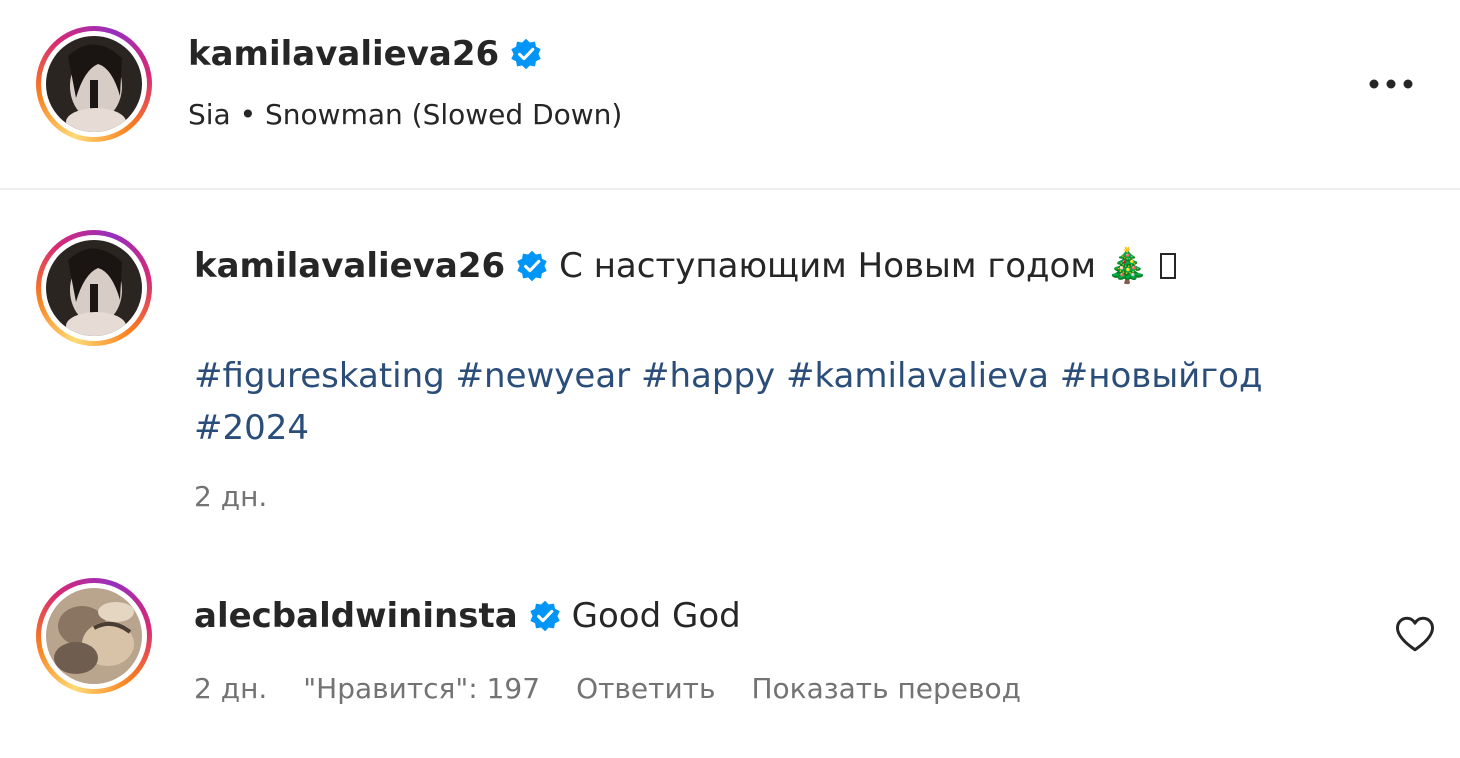 The height and width of the screenshot is (758, 1460). What do you see at coordinates (1161, 376) in the screenshot?
I see `hashtag-link: #новыйгод` at bounding box center [1161, 376].